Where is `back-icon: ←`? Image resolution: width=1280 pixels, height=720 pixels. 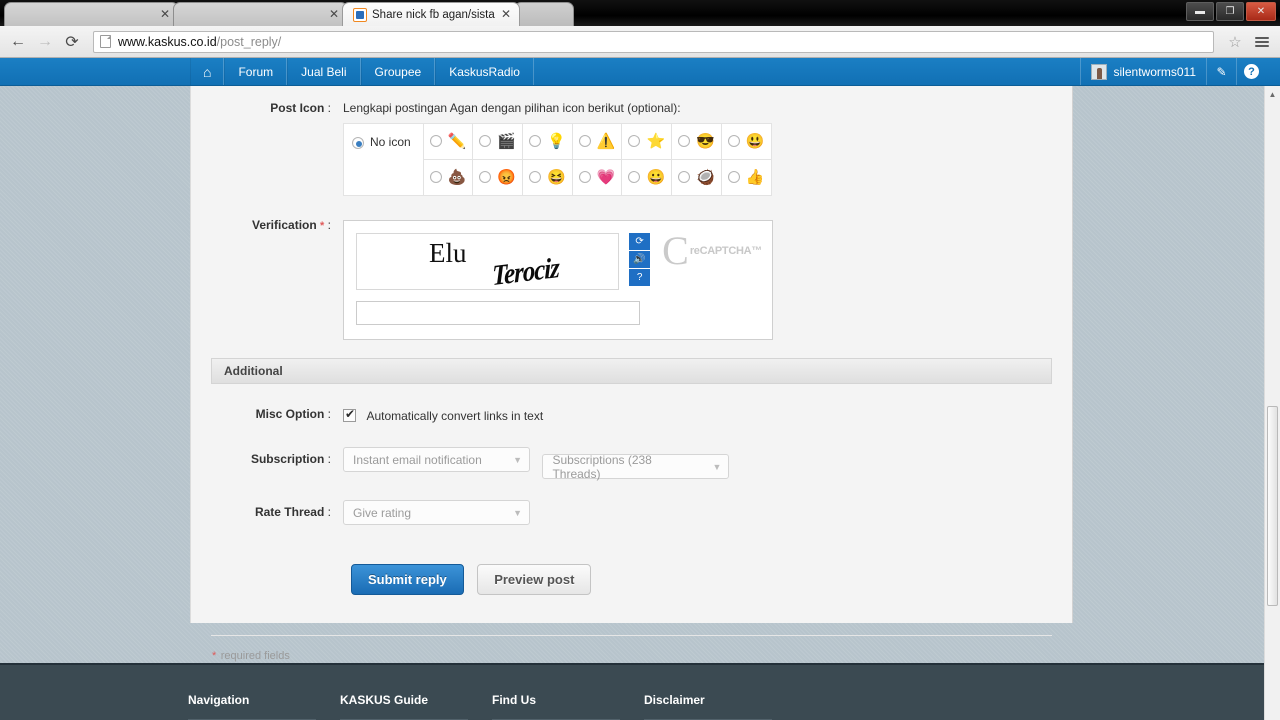
back-icon: ← is located at coordinates (18, 42).